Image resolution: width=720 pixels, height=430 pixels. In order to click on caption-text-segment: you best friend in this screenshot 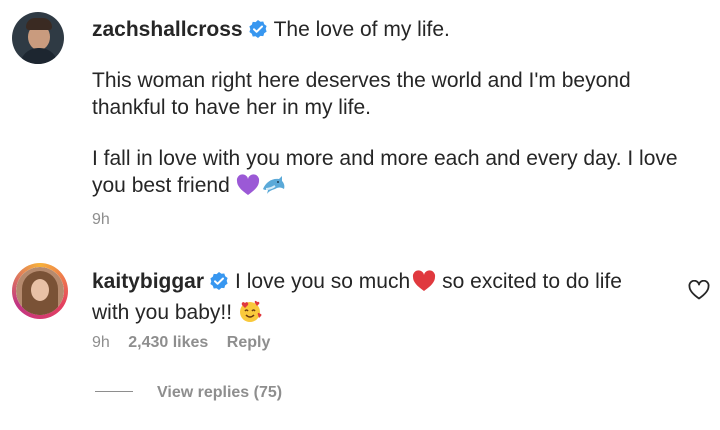, I will do `click(161, 185)`.